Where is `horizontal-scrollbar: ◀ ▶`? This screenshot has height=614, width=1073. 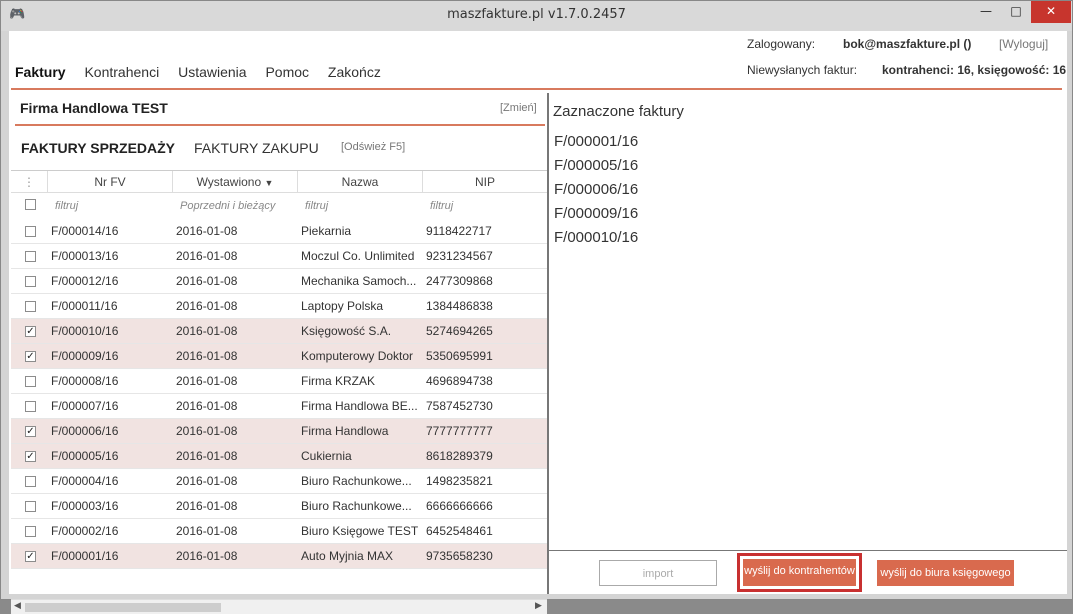
horizontal-scrollbar: ◀ ▶ is located at coordinates (279, 606).